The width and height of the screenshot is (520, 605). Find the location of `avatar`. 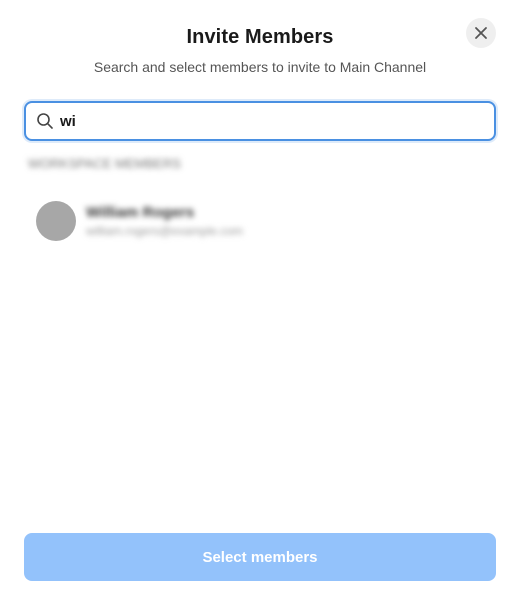

avatar is located at coordinates (56, 221).